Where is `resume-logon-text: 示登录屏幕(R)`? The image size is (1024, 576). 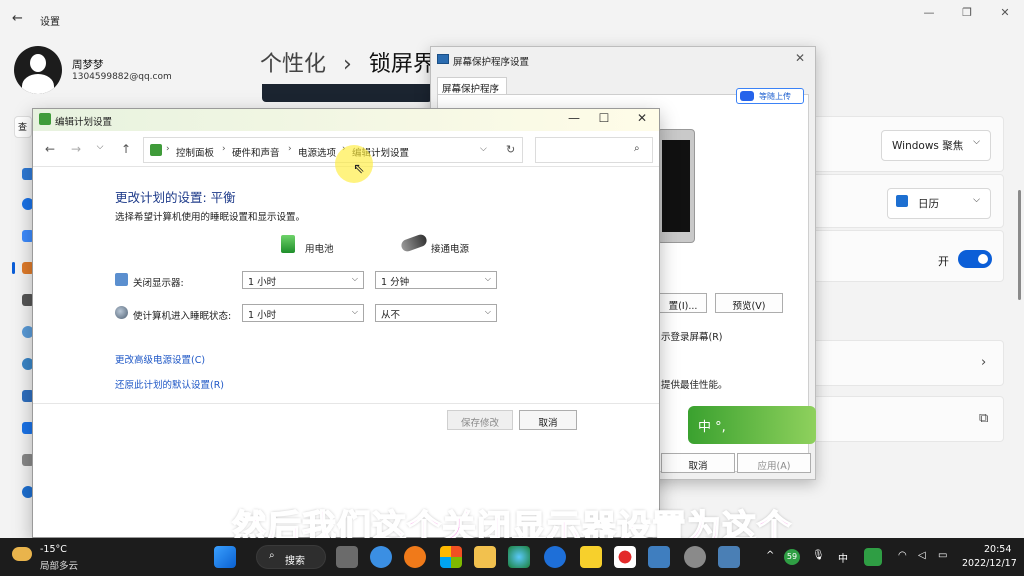 resume-logon-text: 示登录屏幕(R) is located at coordinates (692, 337).